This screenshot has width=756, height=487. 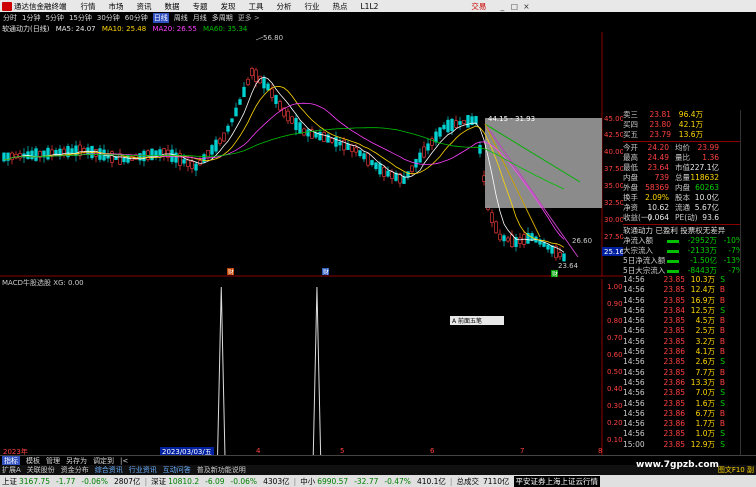 What do you see at coordinates (657, 197) in the screenshot?
I see `stat-value: 2.09%` at bounding box center [657, 197].